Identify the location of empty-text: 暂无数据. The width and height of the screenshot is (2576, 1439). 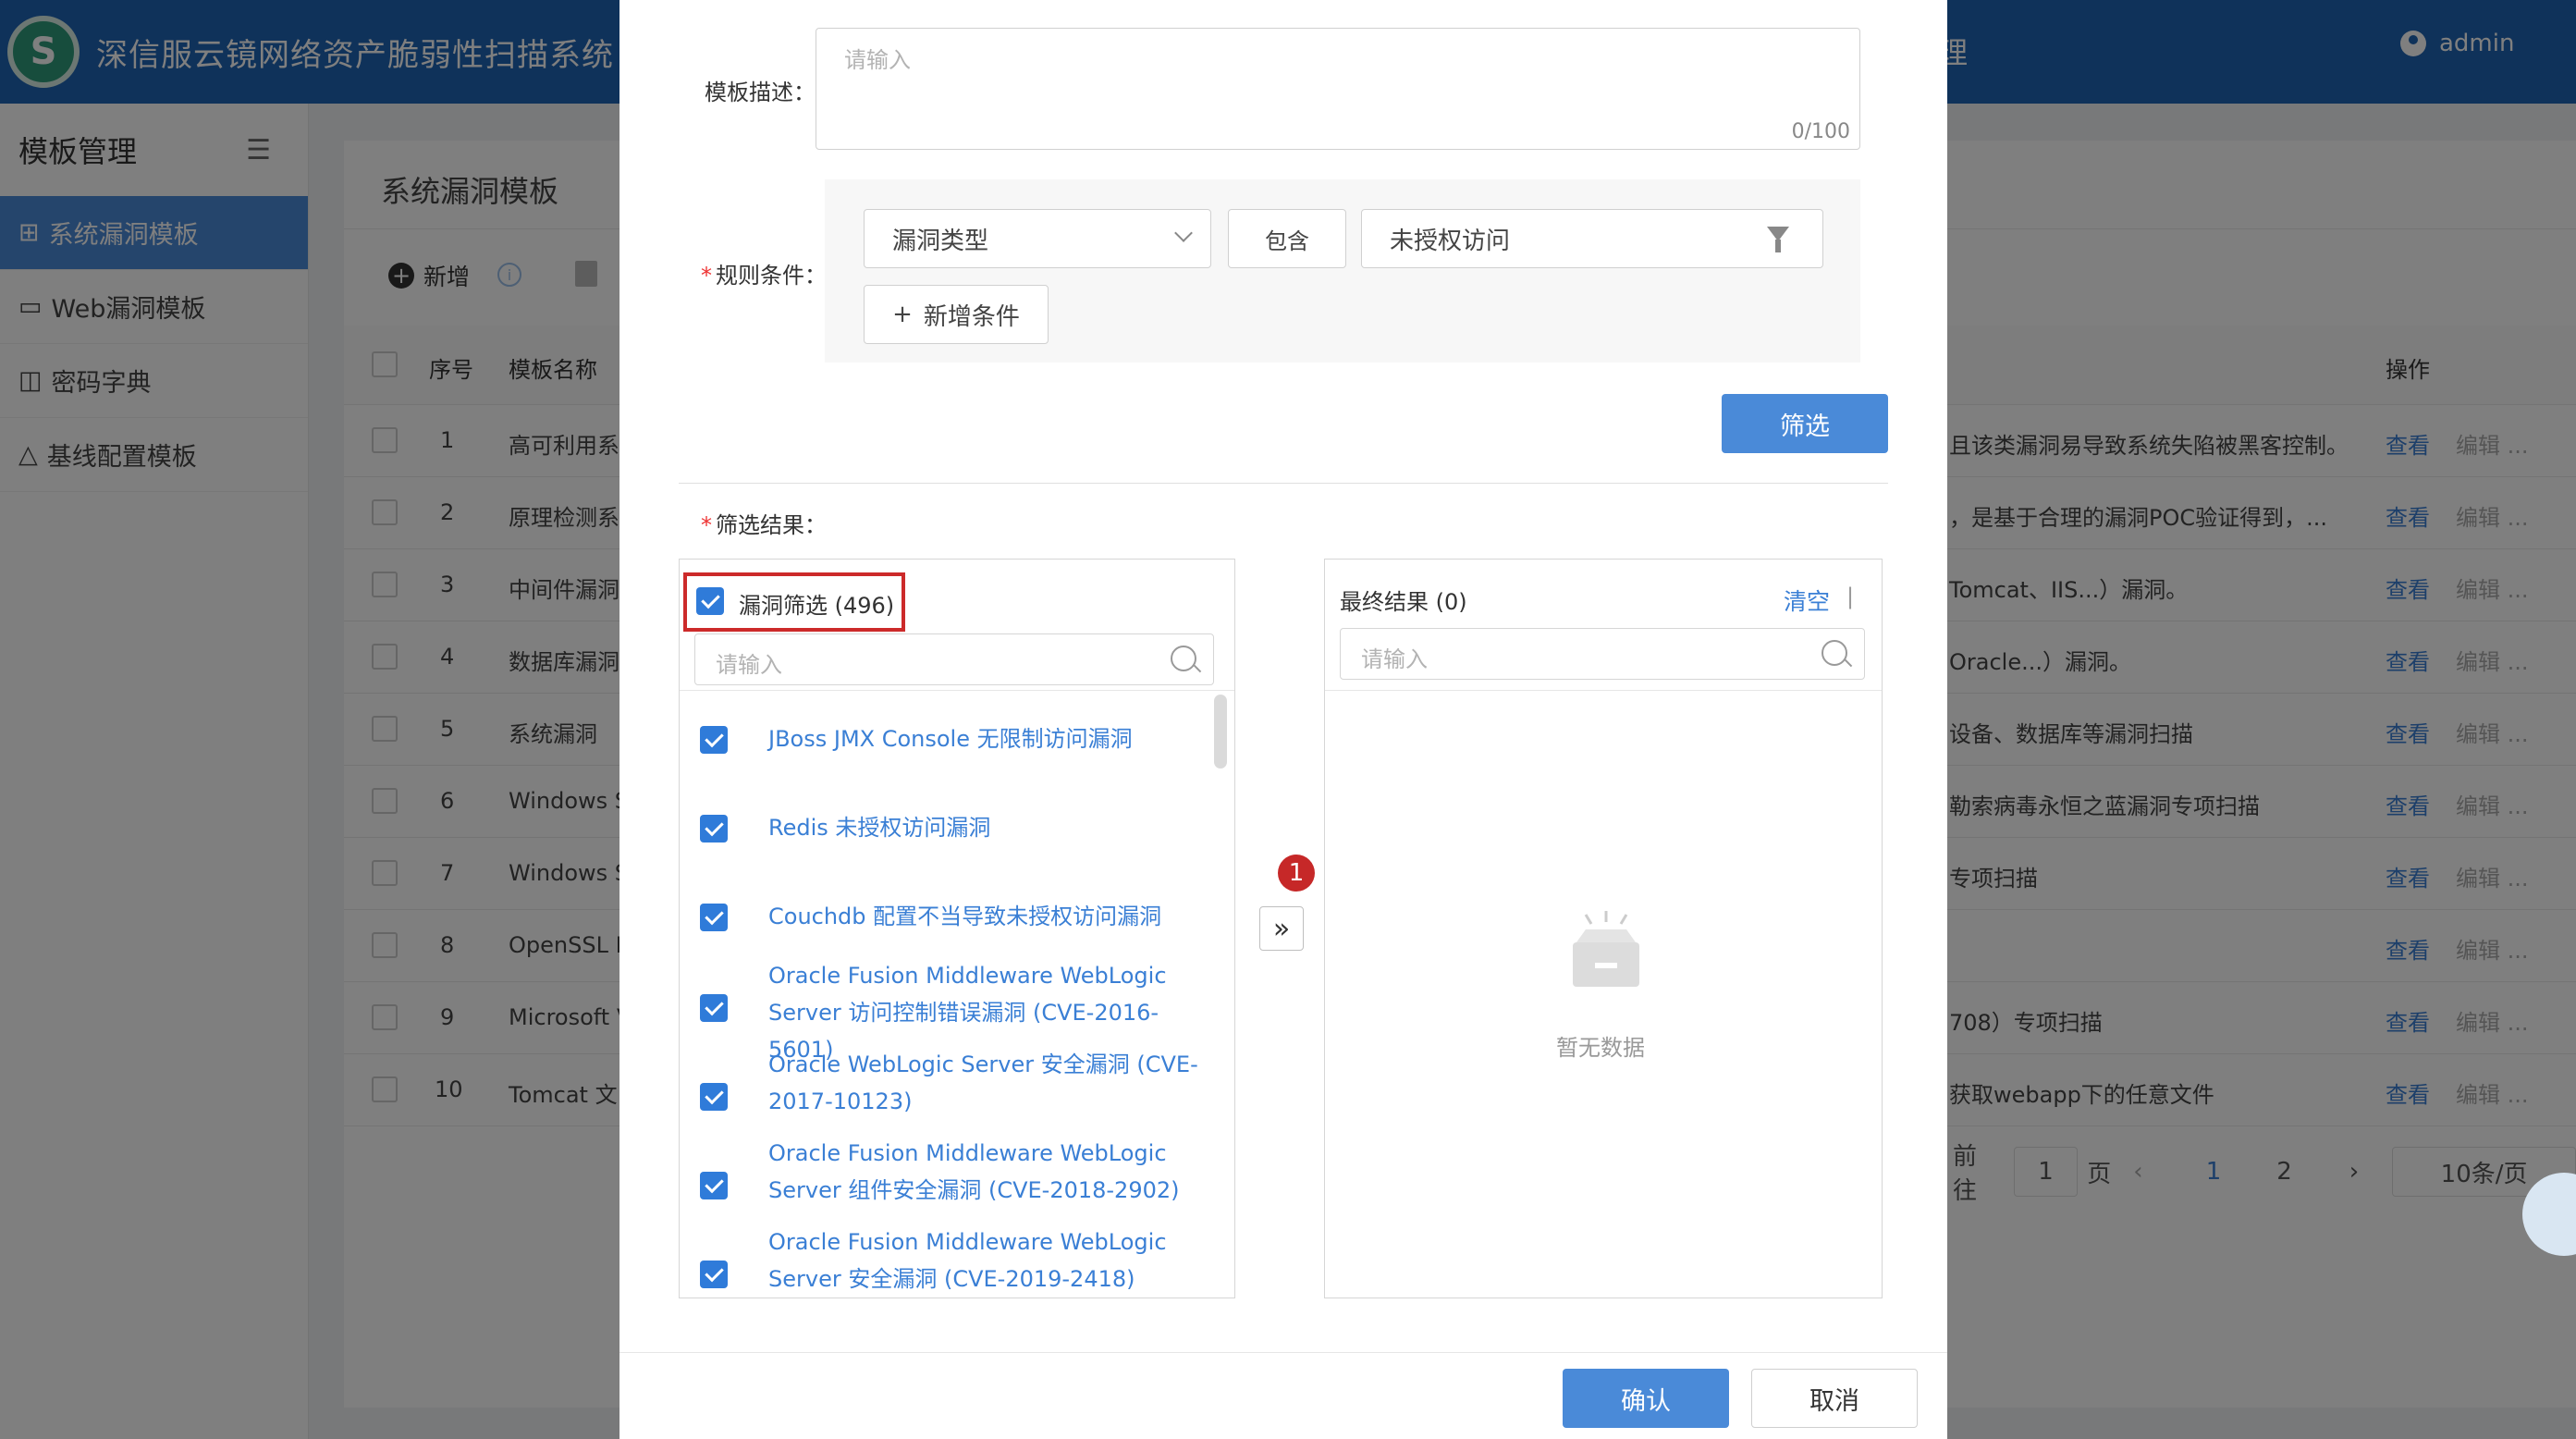
(1601, 1048).